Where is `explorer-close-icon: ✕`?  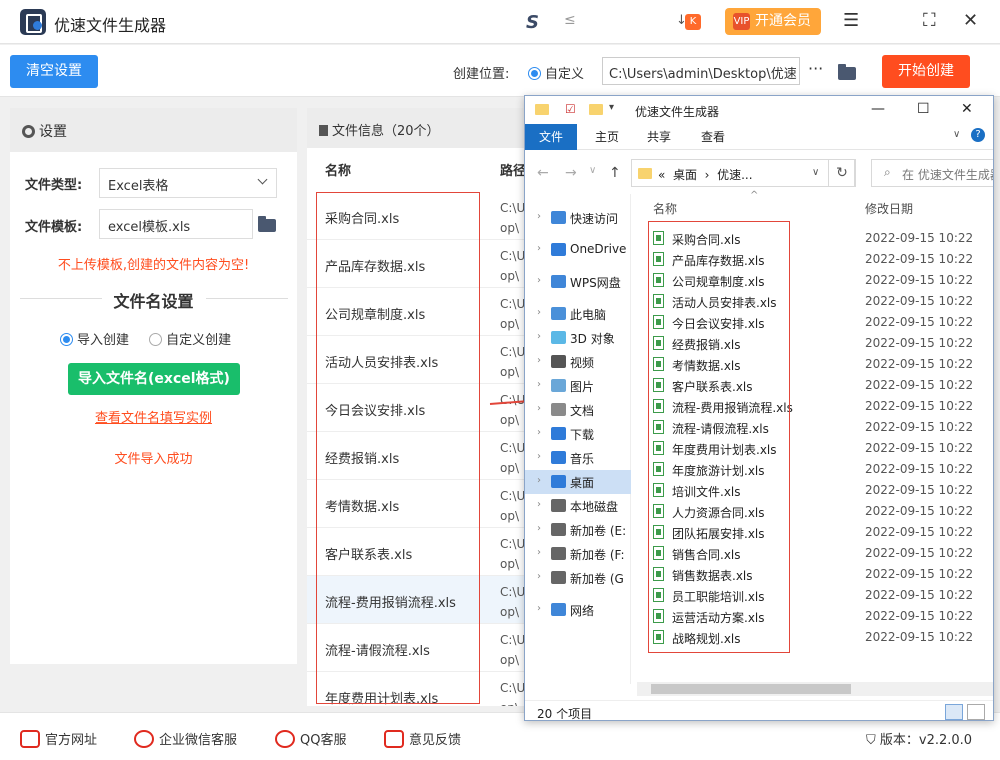
explorer-close-icon: ✕ is located at coordinates (967, 109).